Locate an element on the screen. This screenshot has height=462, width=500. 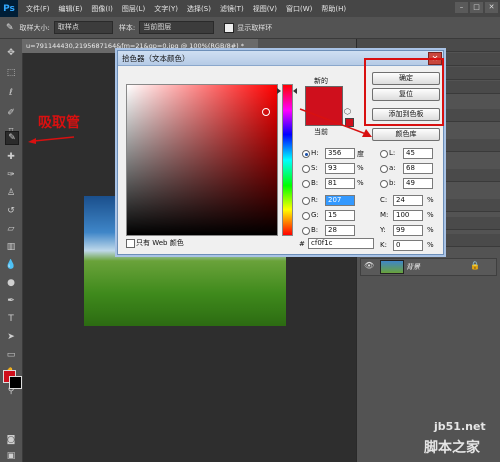
magenta-field-row: M: 100 % is located at coordinates (411, 215).